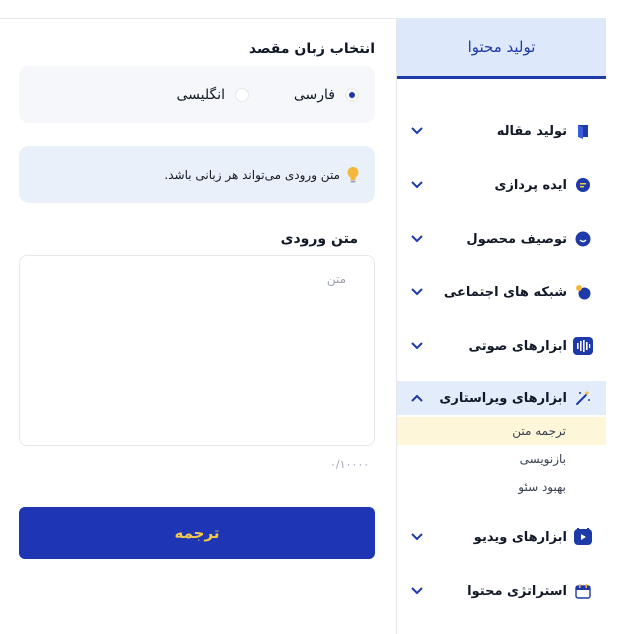 The height and width of the screenshot is (634, 631). I want to click on sidebar-item-audio-tools: ابزارهای صوتی, so click(501, 346).